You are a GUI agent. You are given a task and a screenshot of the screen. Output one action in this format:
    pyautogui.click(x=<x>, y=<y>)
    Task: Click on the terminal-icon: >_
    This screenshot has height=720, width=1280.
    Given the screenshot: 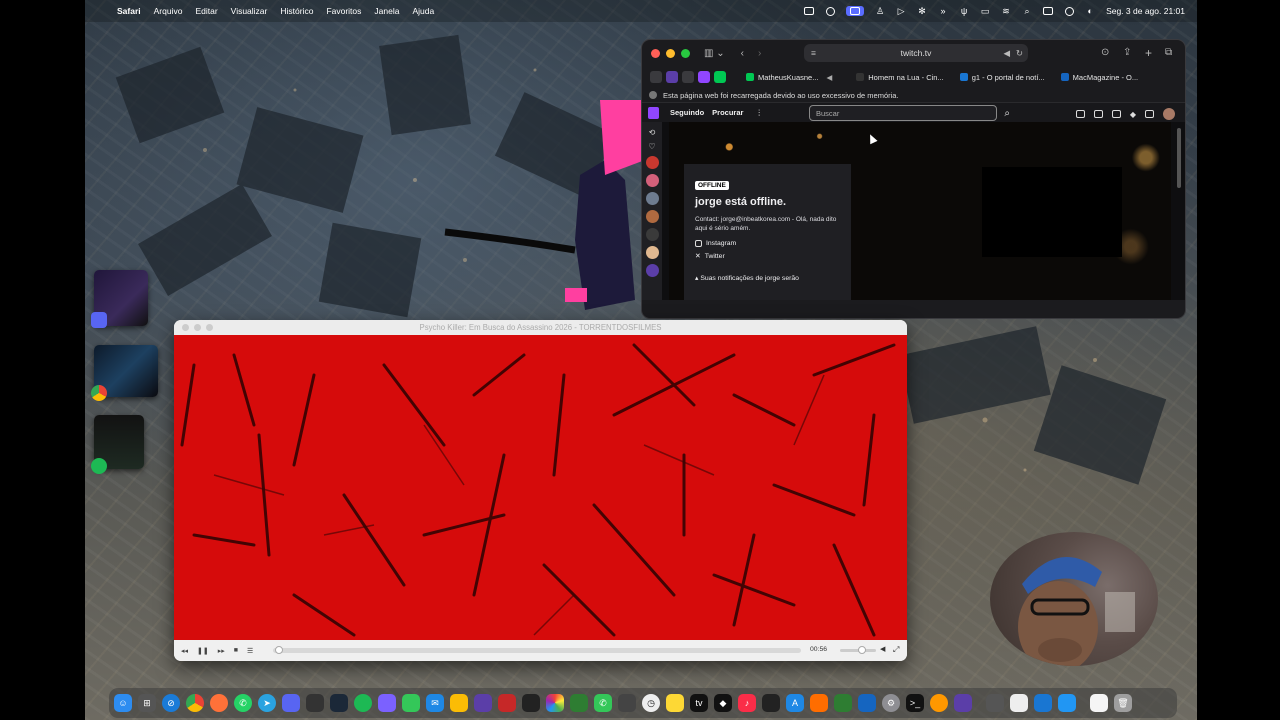 What is the action you would take?
    pyautogui.click(x=915, y=703)
    